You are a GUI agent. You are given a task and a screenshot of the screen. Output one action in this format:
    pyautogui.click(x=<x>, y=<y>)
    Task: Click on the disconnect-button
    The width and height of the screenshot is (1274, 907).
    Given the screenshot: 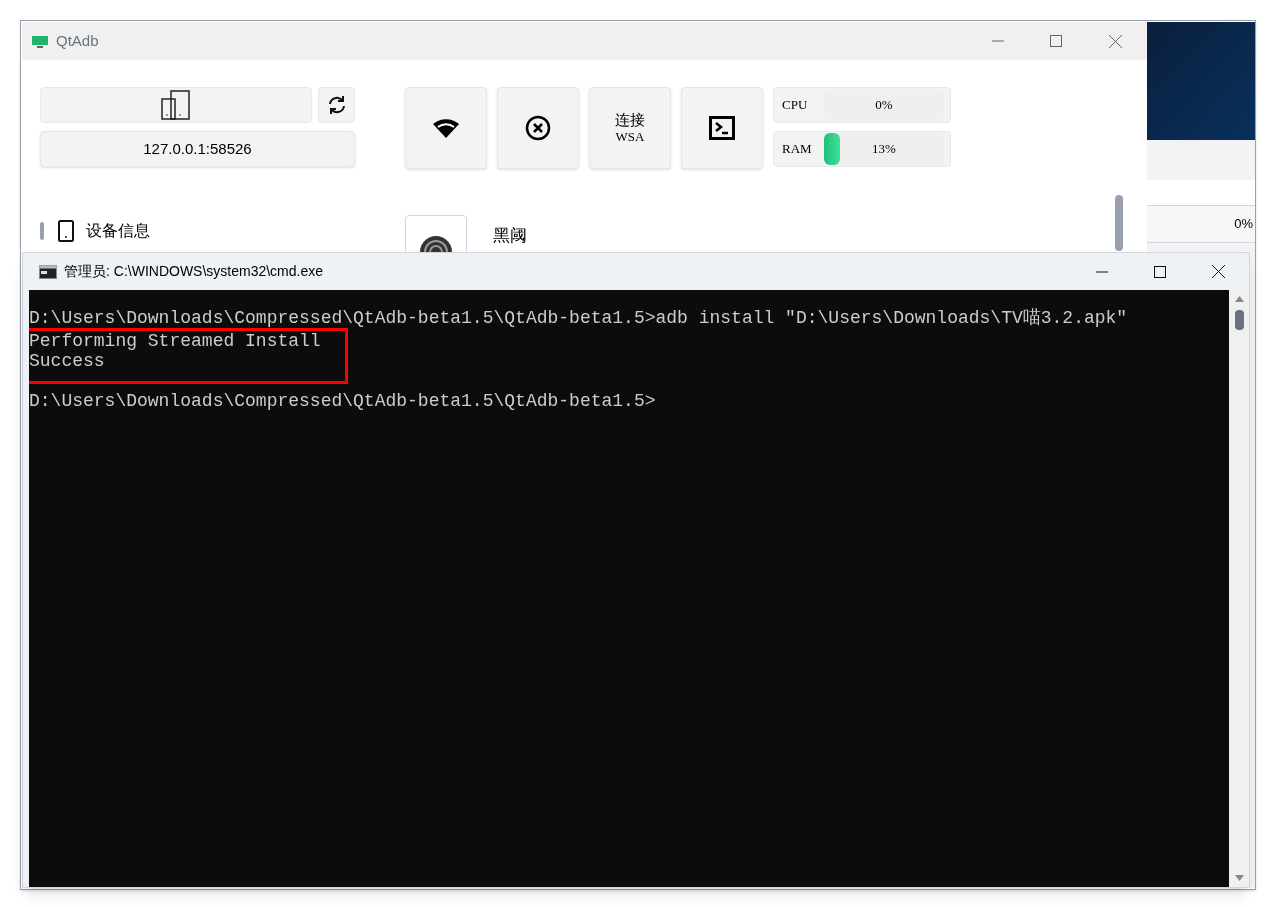 What is the action you would take?
    pyautogui.click(x=538, y=128)
    